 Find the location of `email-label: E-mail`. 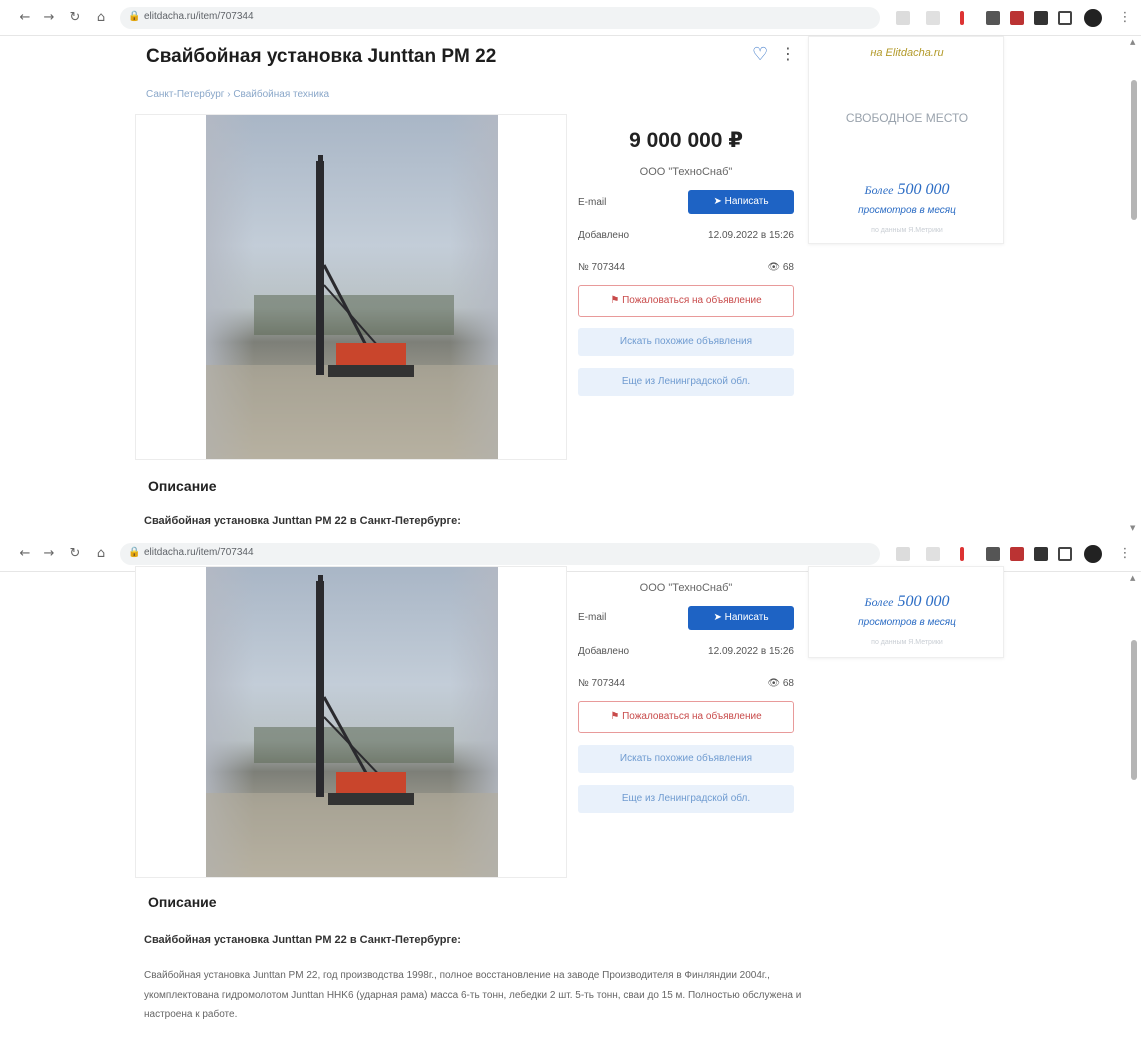

email-label: E-mail is located at coordinates (592, 202).